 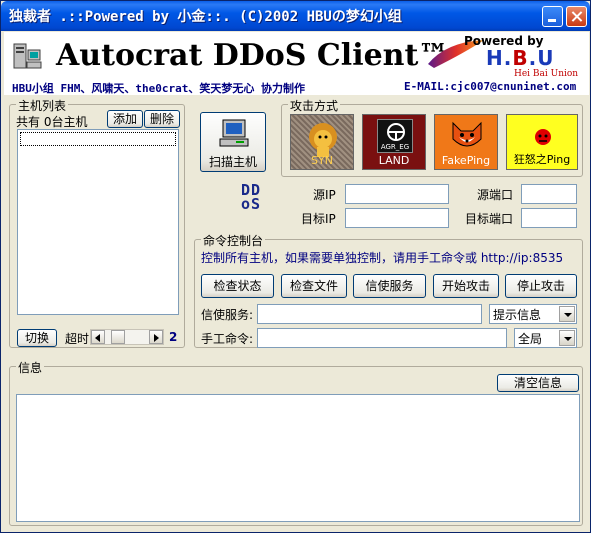 What do you see at coordinates (543, 137) in the screenshot?
I see `angry-face-icon` at bounding box center [543, 137].